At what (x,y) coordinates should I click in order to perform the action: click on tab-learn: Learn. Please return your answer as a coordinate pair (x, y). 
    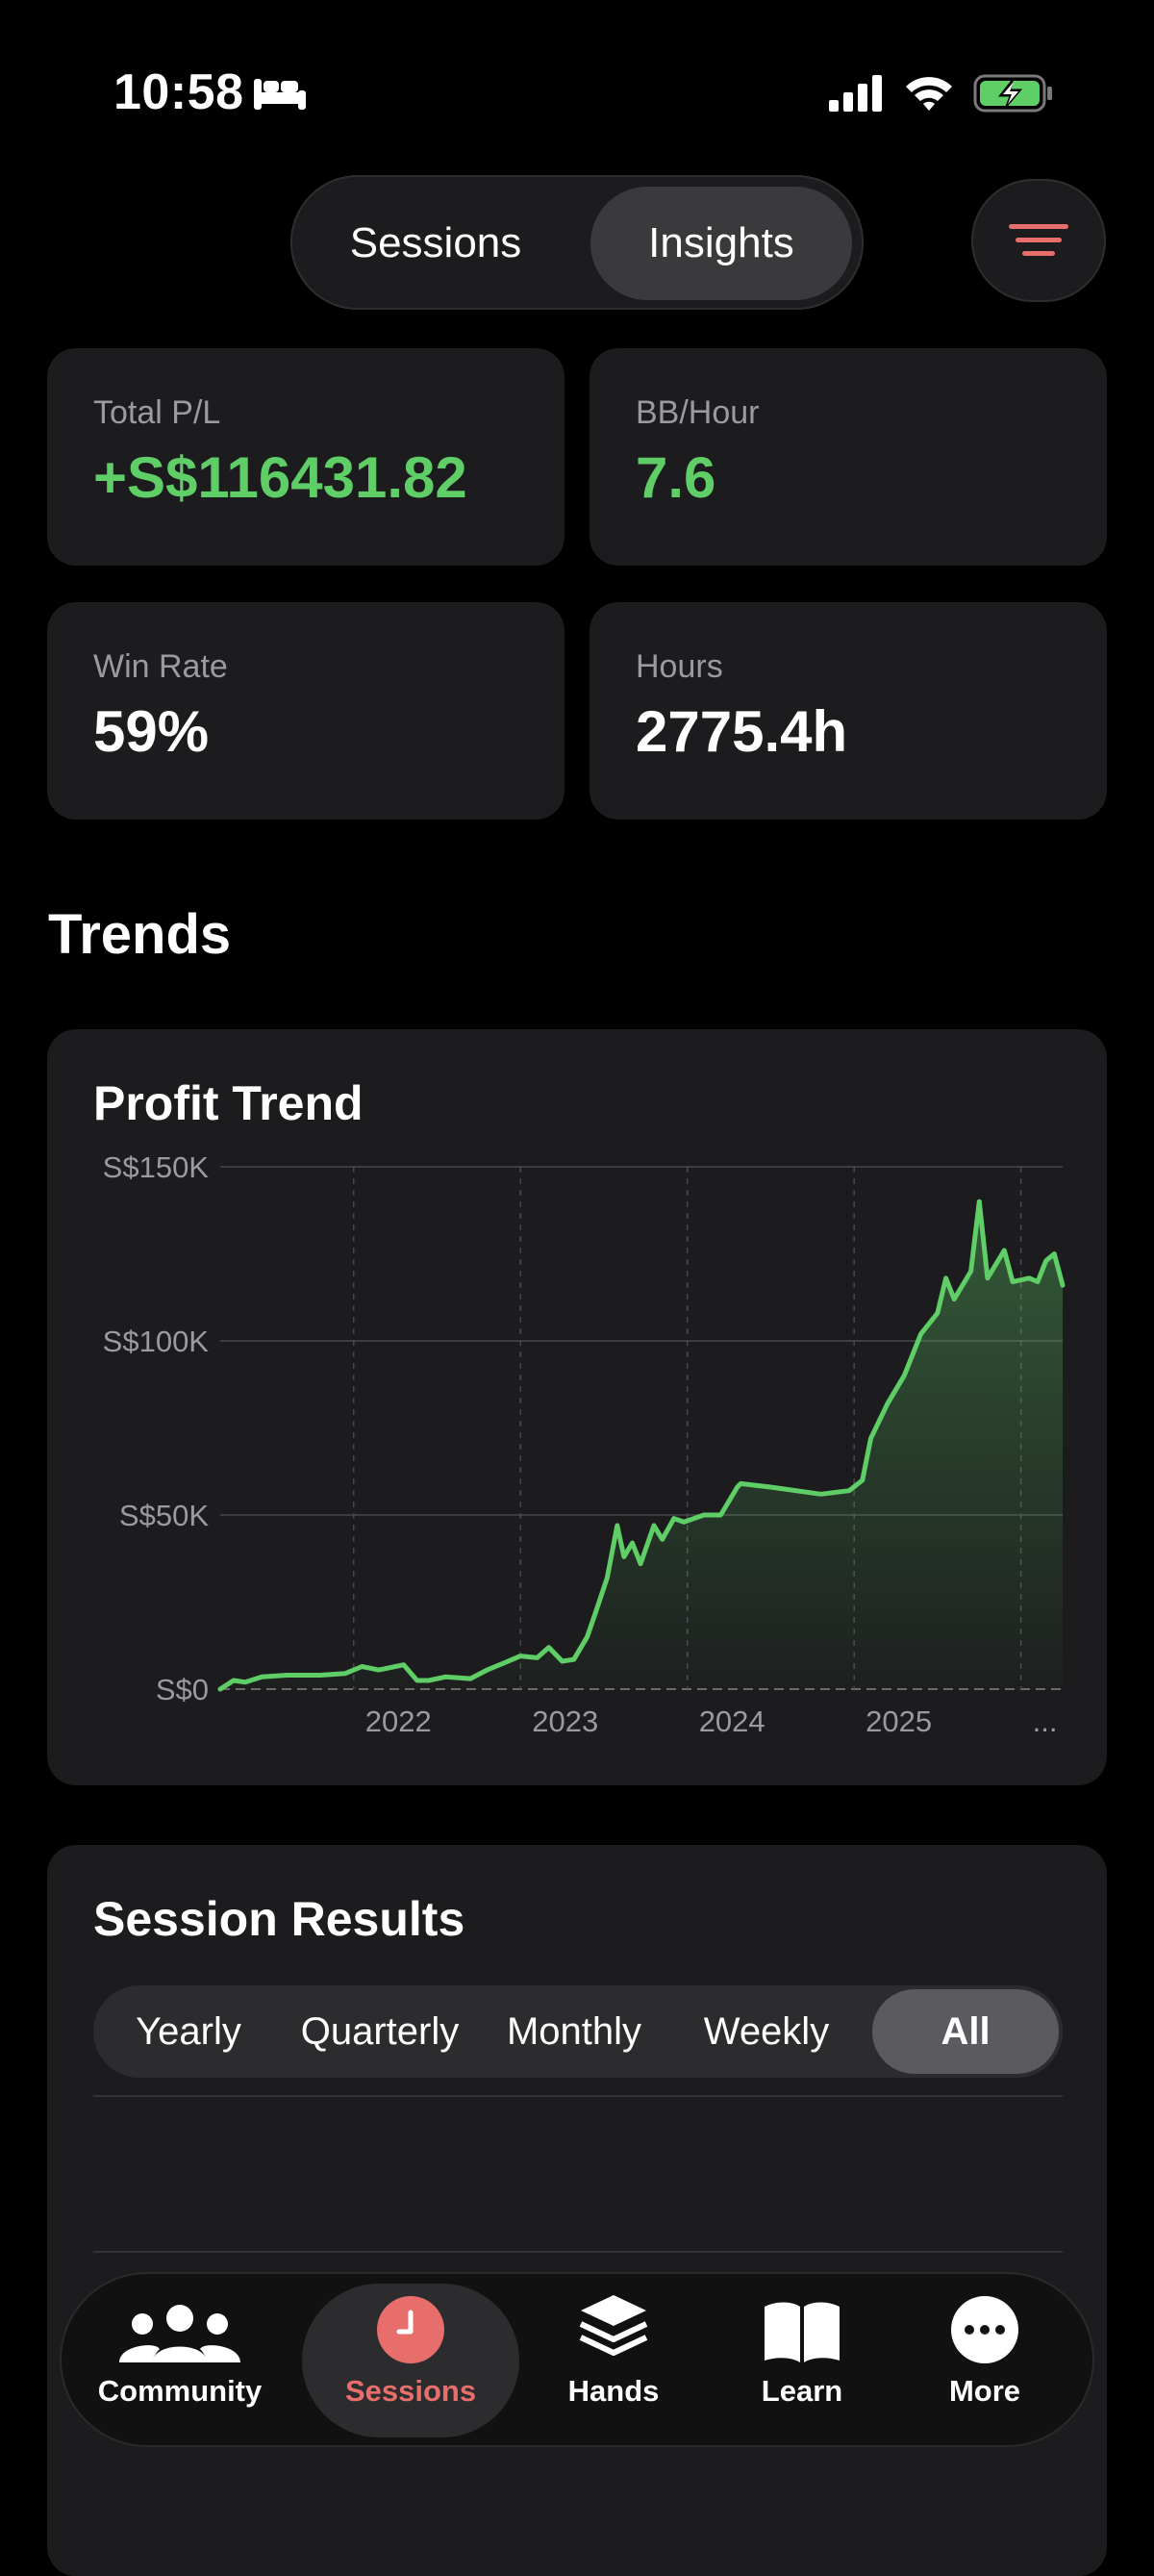
    Looking at the image, I should click on (802, 2361).